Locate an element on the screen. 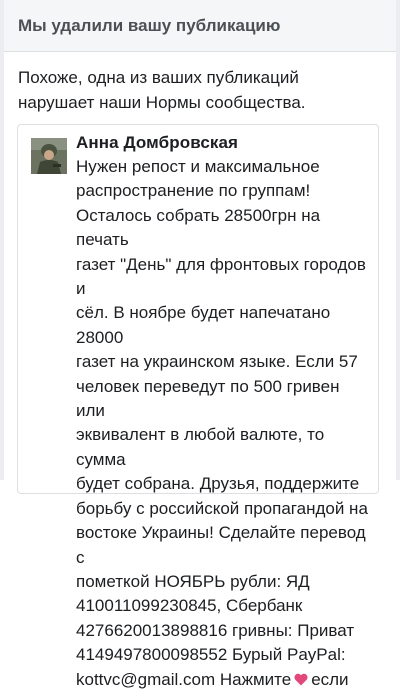 Image resolution: width=400 pixels, height=693 pixels. dialog-title: Мы удалили вашу публикацию is located at coordinates (149, 25).